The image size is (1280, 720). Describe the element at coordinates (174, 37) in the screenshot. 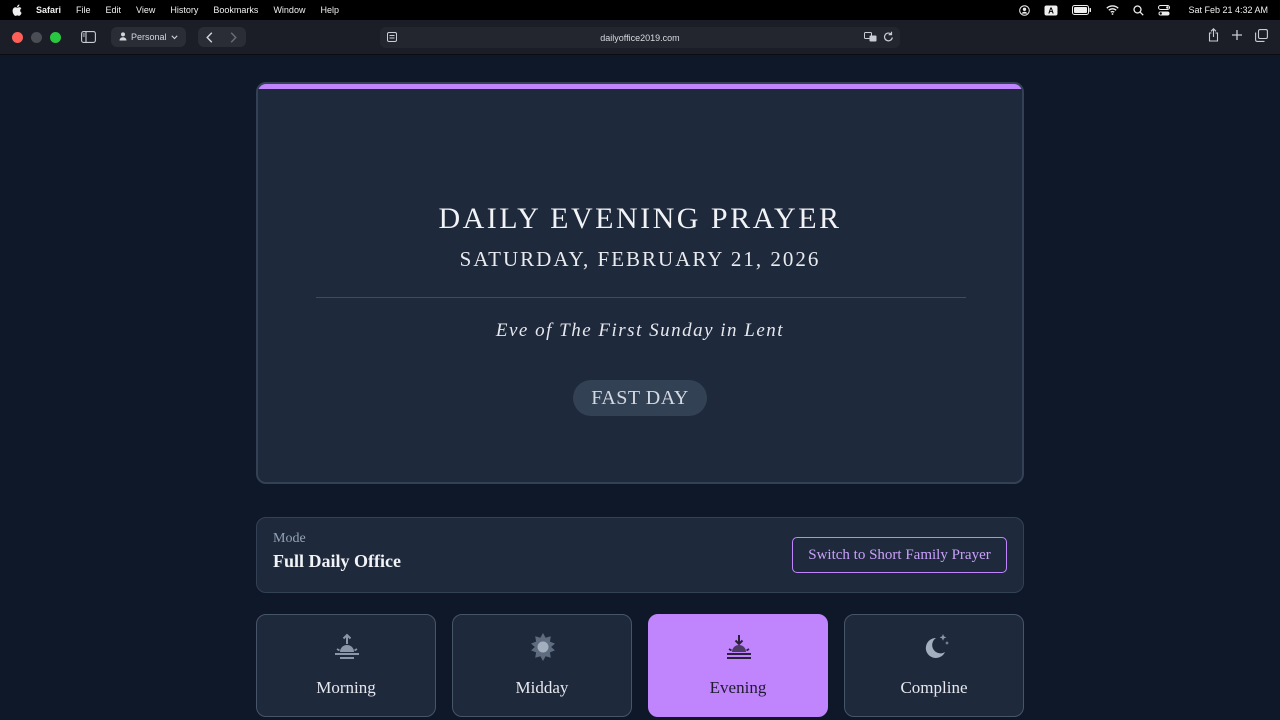

I see `chevron-down-icon` at that location.